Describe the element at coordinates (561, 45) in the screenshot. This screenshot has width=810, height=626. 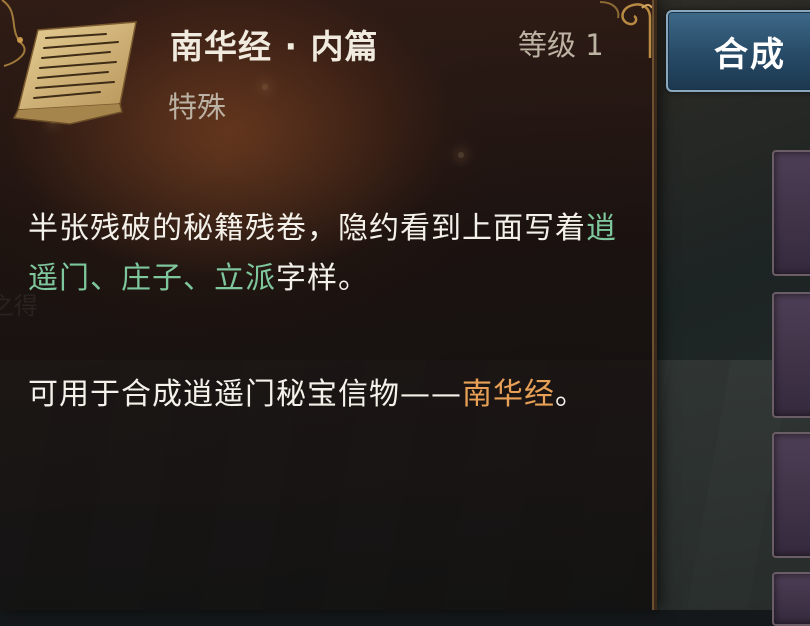
I see `item-level: 等级 1` at that location.